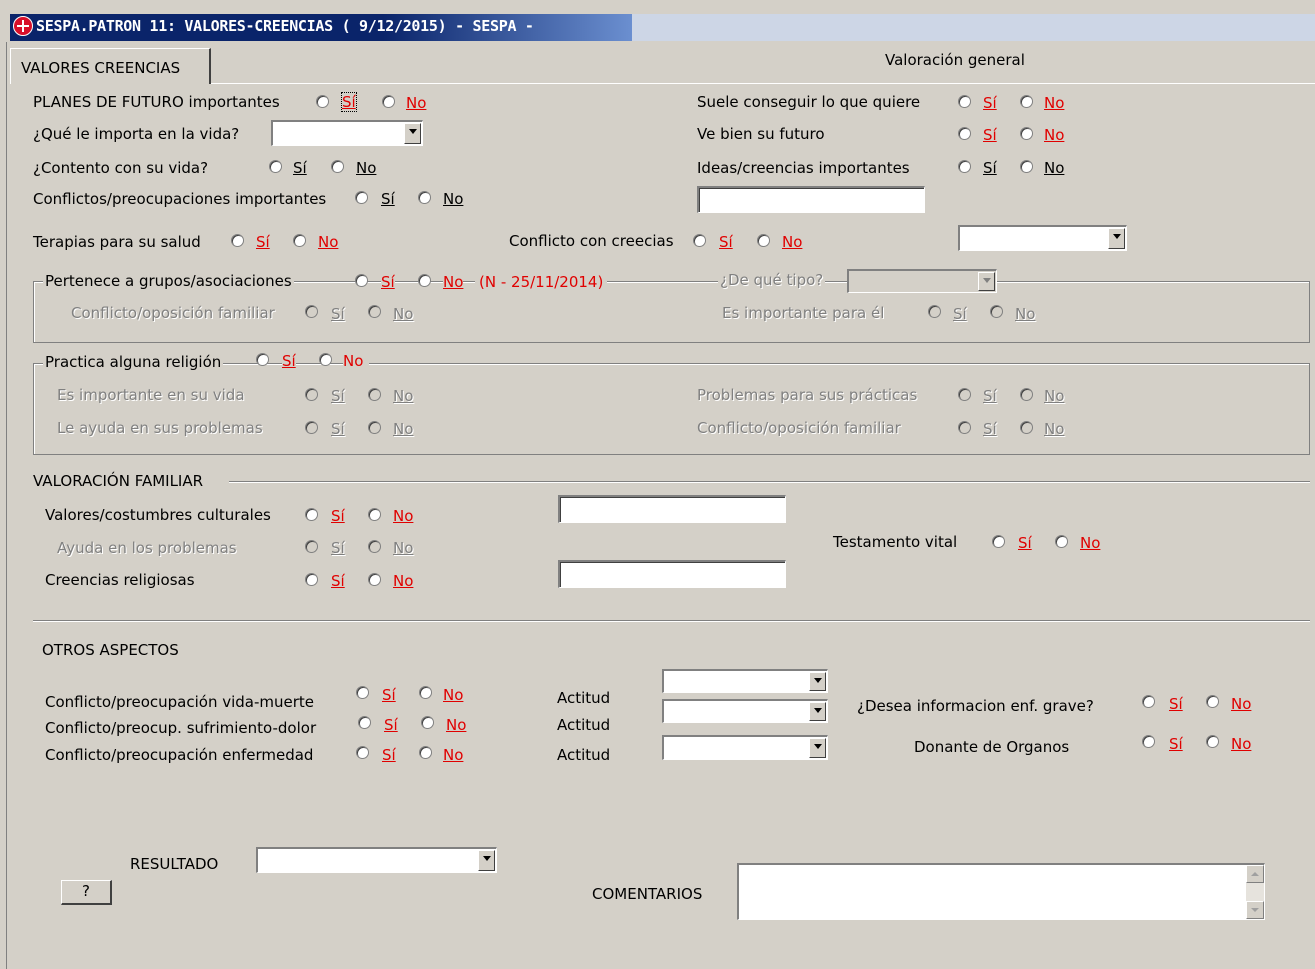 The image size is (1315, 969). What do you see at coordinates (403, 314) in the screenshot?
I see `grupos-conflicto-no-label: No` at bounding box center [403, 314].